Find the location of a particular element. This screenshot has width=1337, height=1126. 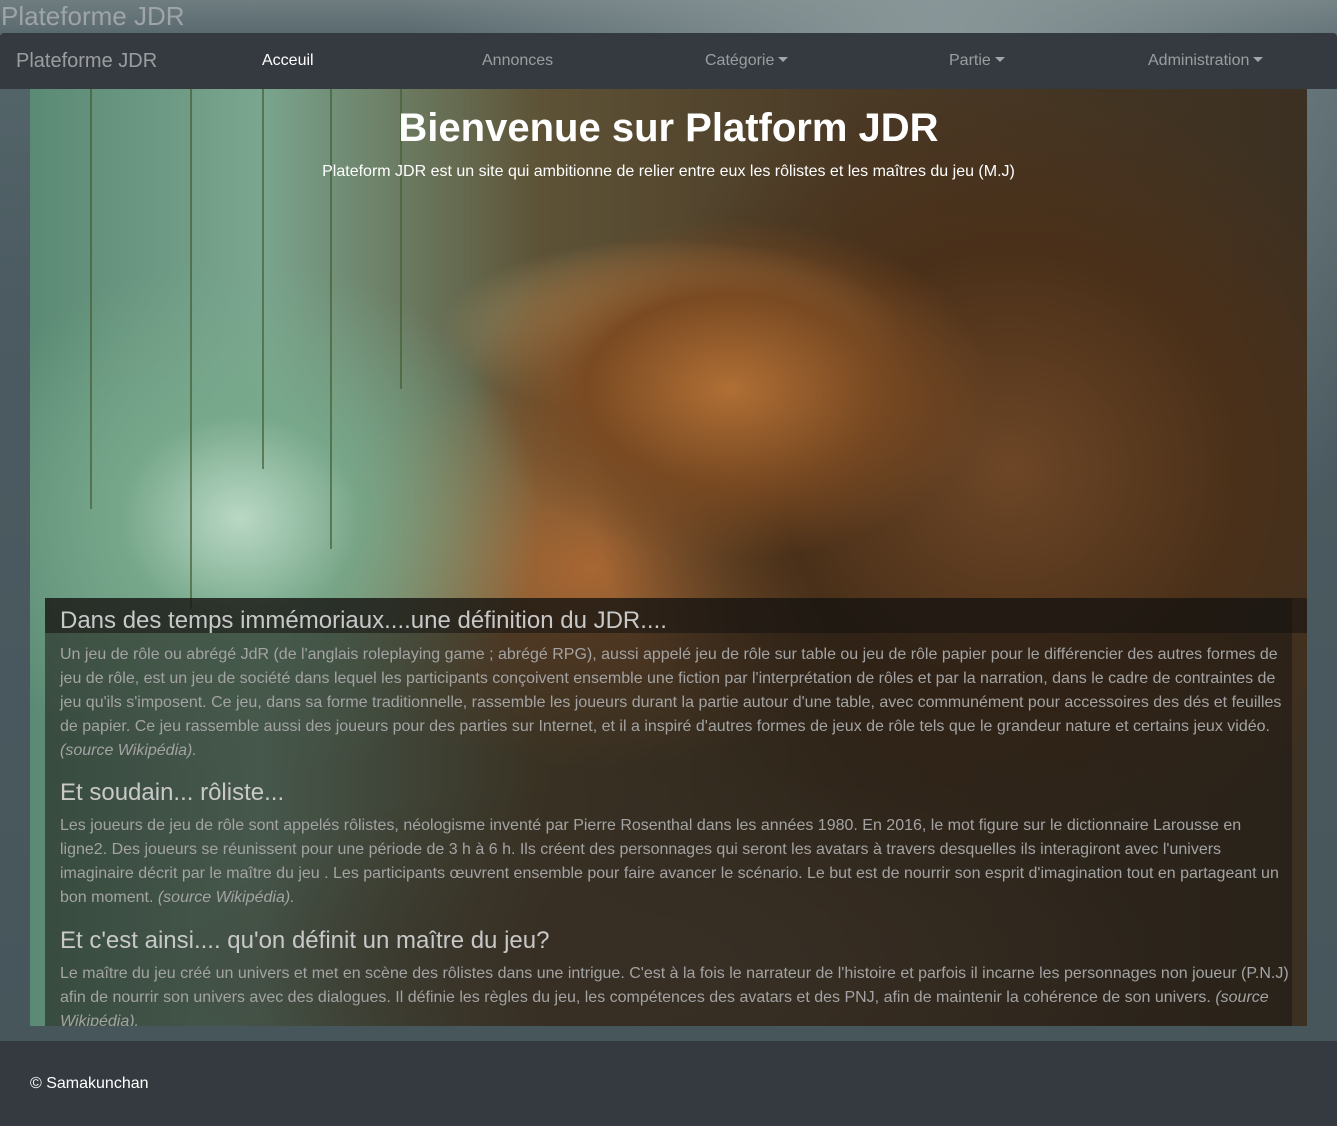

vine-decoration is located at coordinates (331, 319).